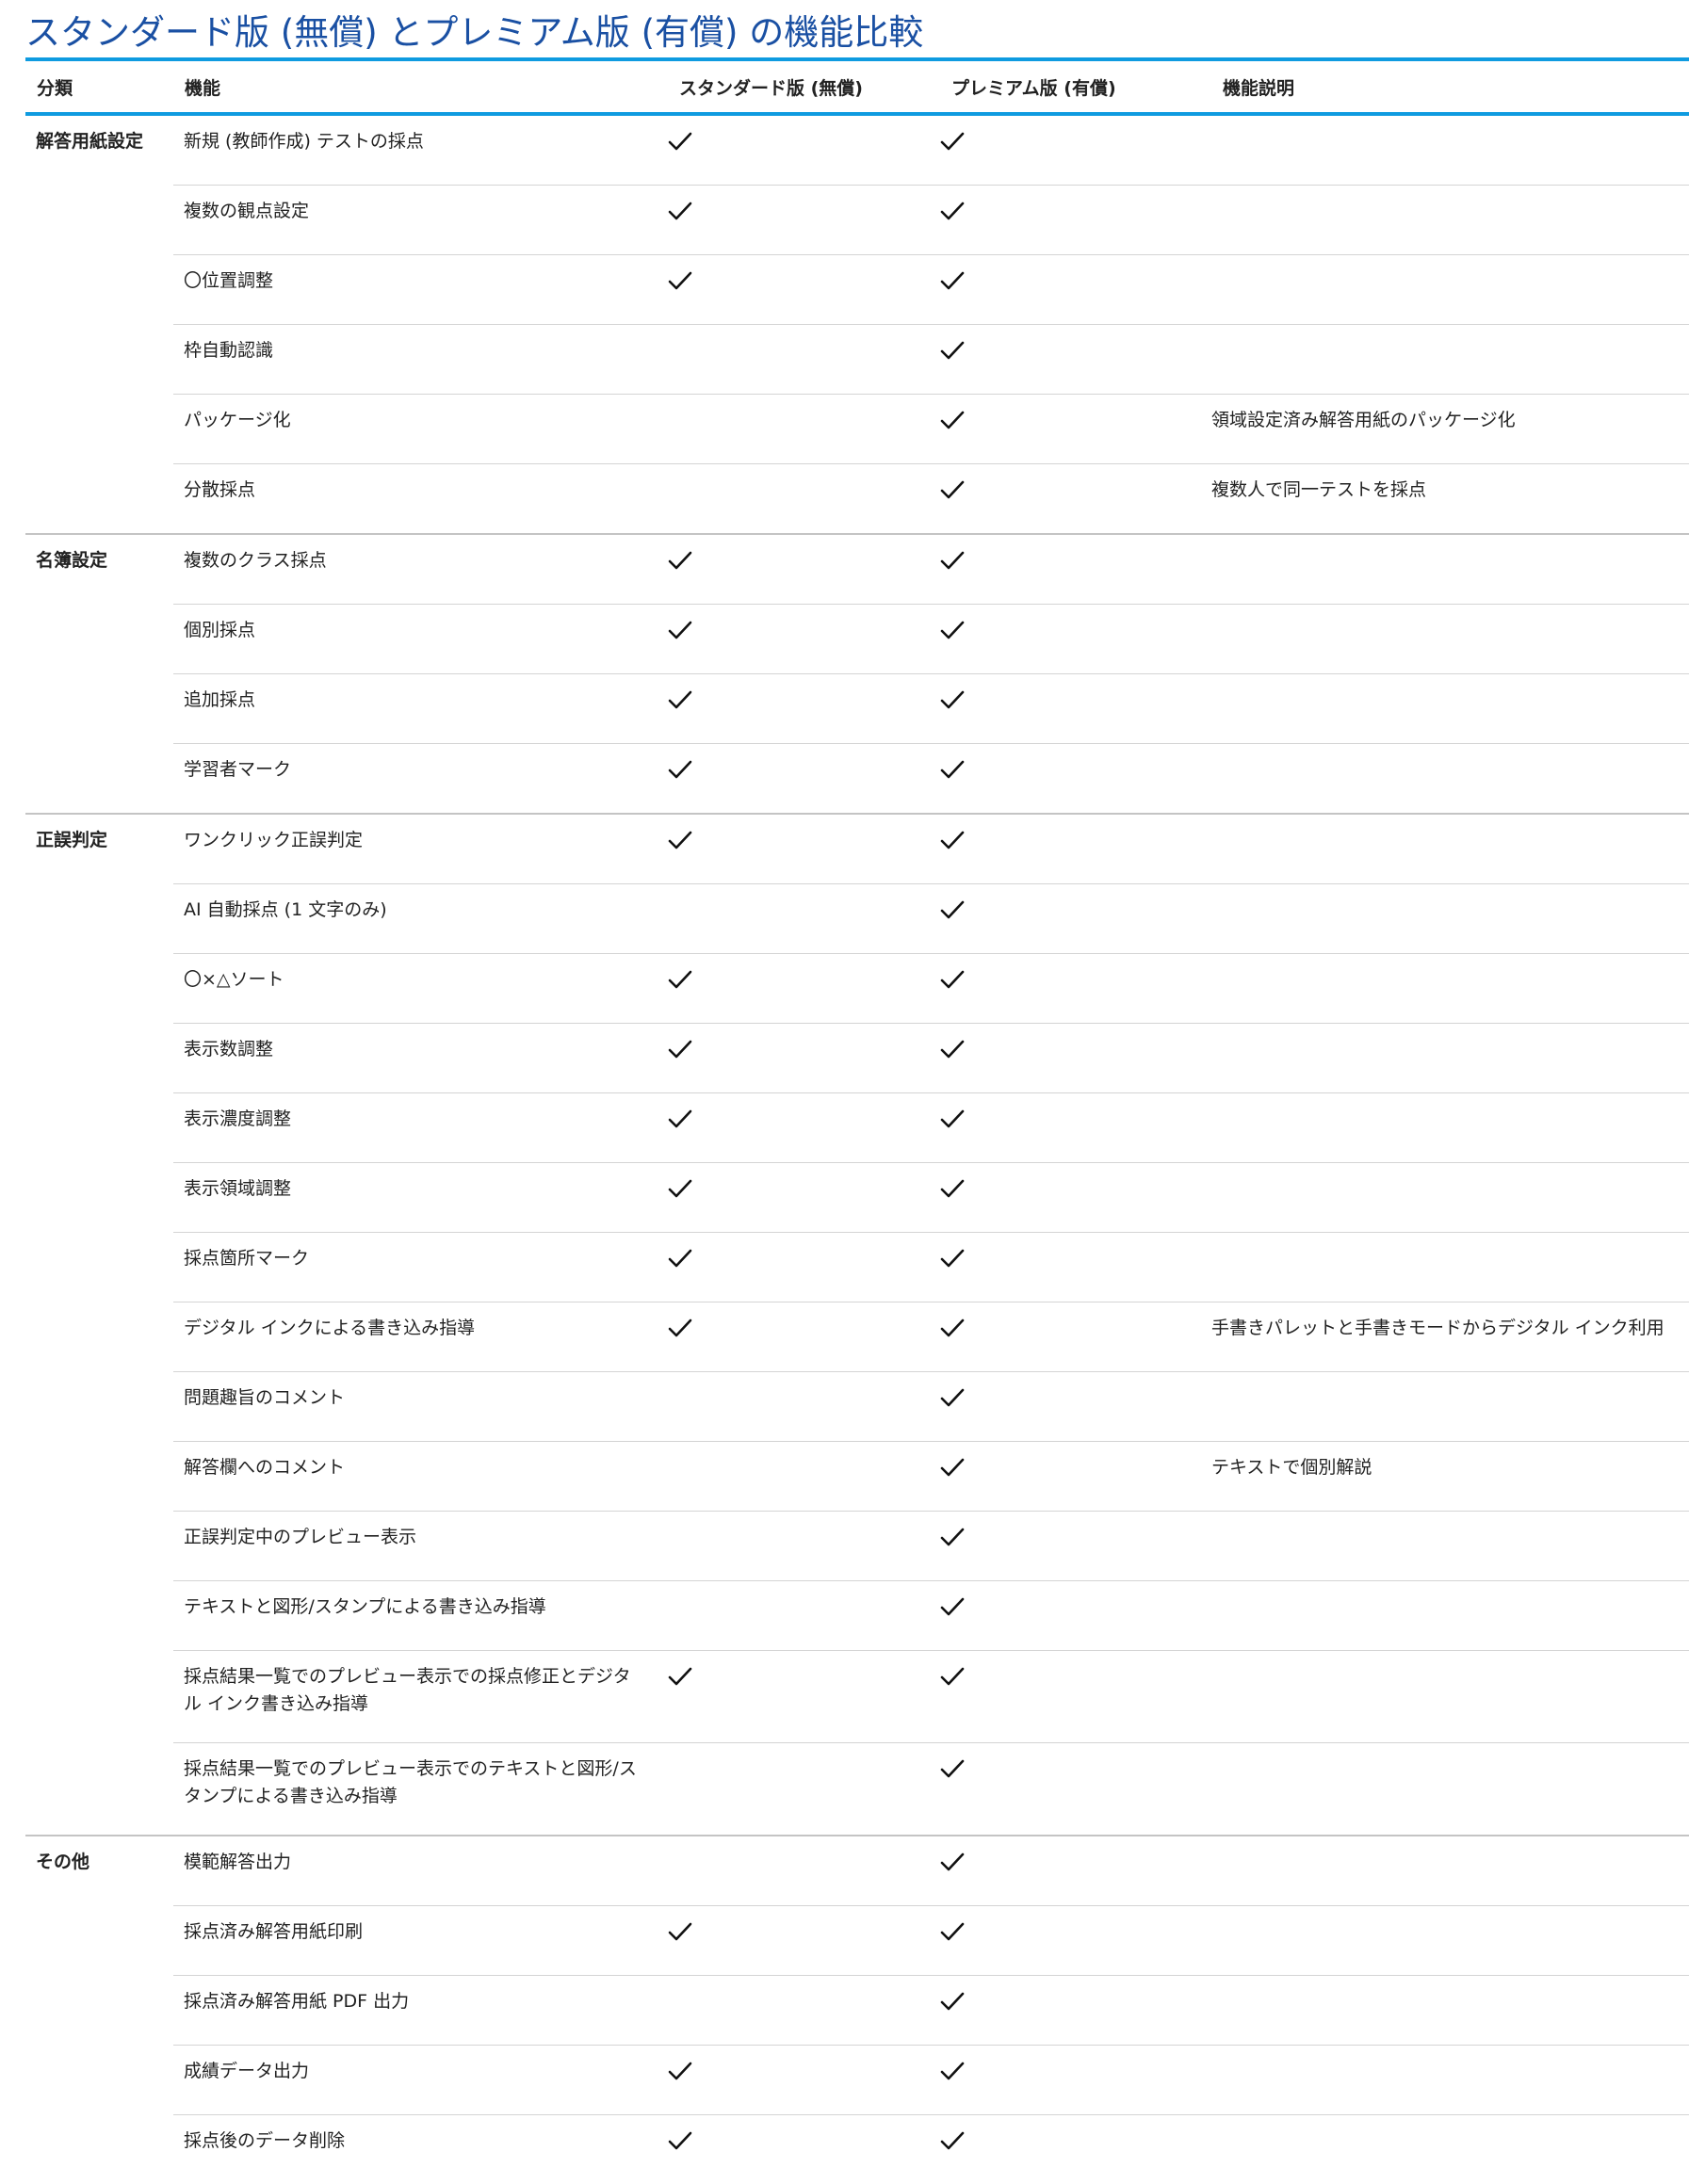 The height and width of the screenshot is (2184, 1689). Describe the element at coordinates (420, 1546) in the screenshot. I see `feature-name-cell: 正誤判定中のプレビュー表示` at that location.